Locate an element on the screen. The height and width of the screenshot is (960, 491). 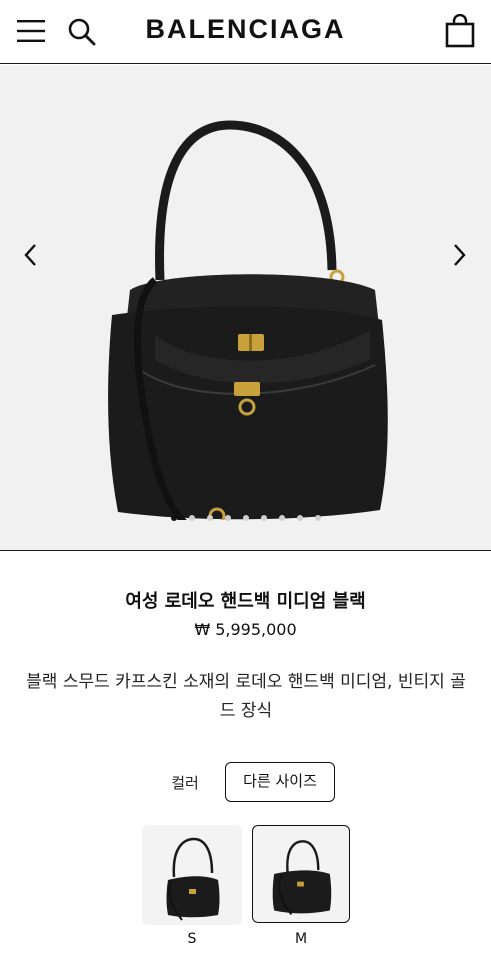
chevron-left-icon is located at coordinates (30, 255).